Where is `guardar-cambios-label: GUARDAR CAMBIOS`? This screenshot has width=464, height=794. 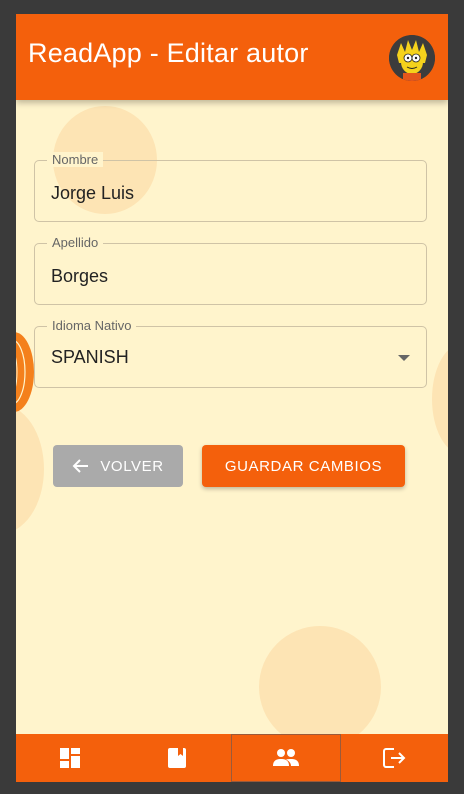
guardar-cambios-label: GUARDAR CAMBIOS is located at coordinates (303, 466).